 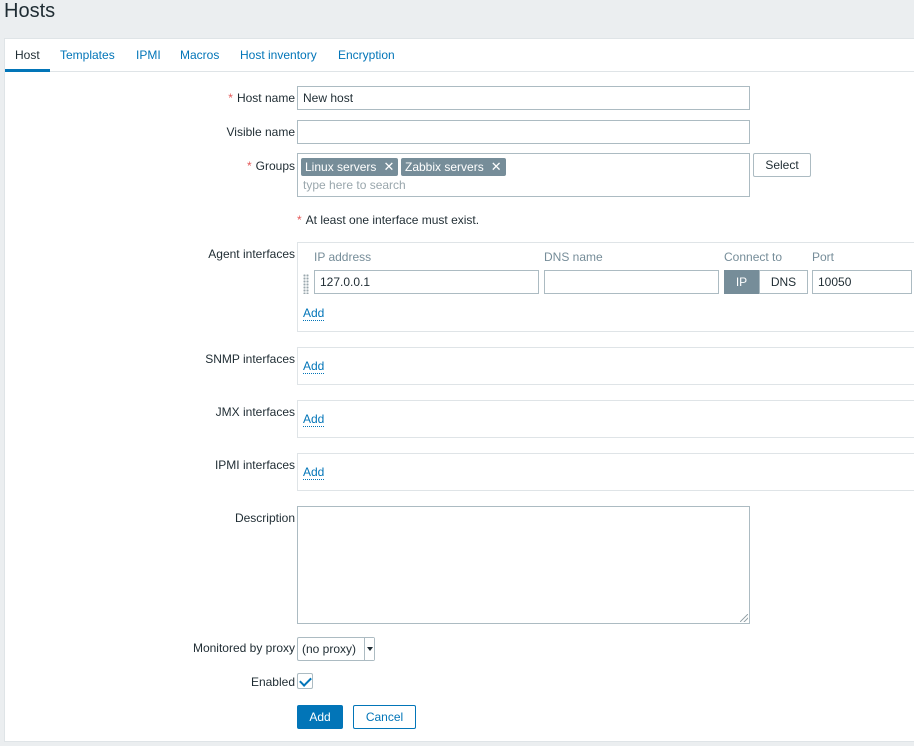 I want to click on enabled-label: Enabled, so click(x=272, y=682).